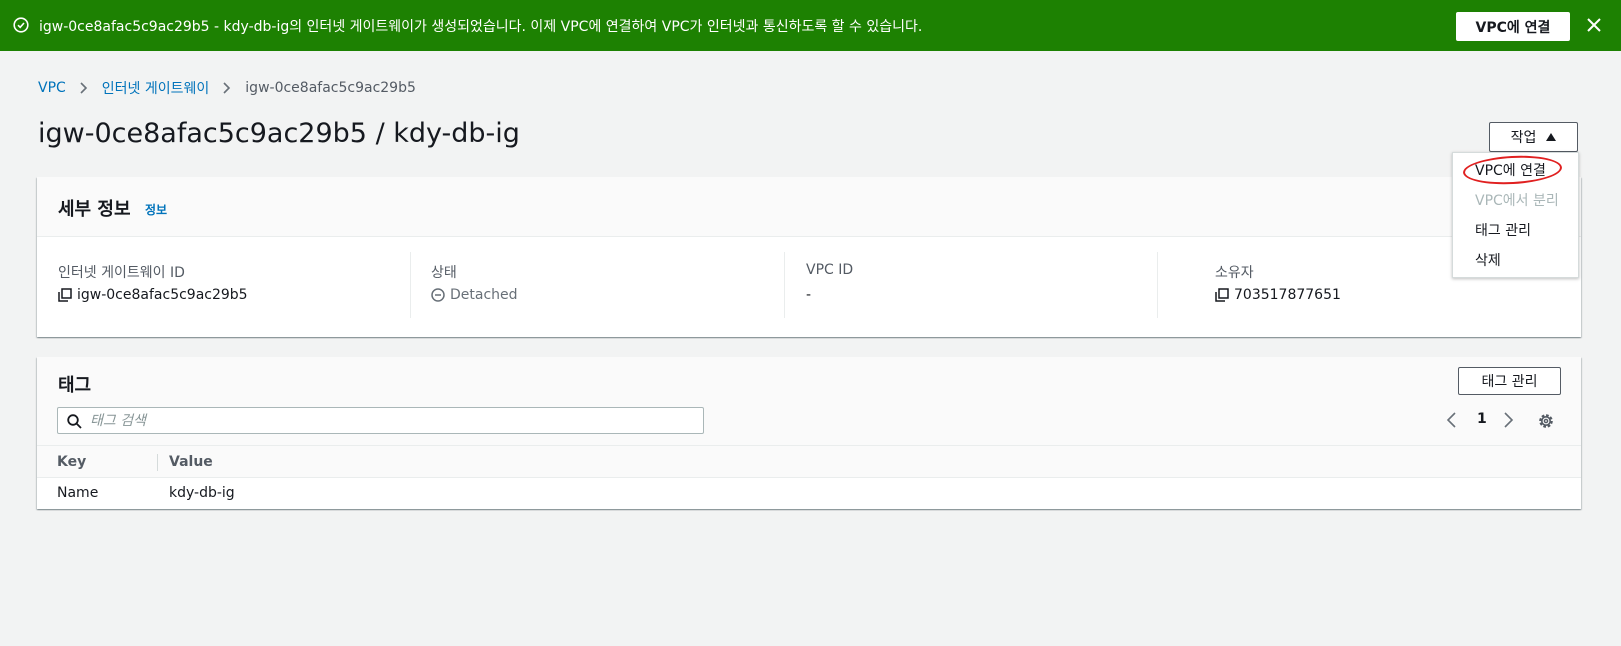  What do you see at coordinates (71, 462) in the screenshot?
I see `column-header-key: Key` at bounding box center [71, 462].